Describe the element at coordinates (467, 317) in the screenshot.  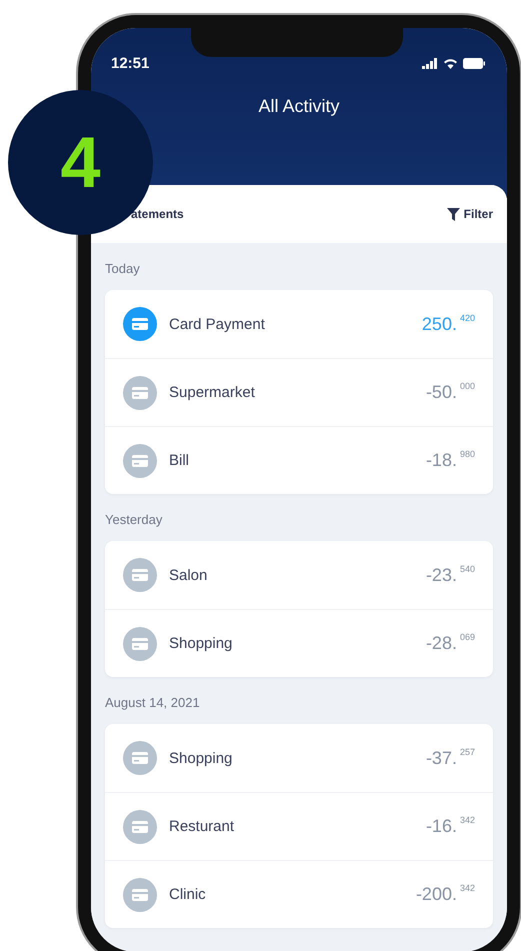
I see `amount-decimals: 420` at that location.